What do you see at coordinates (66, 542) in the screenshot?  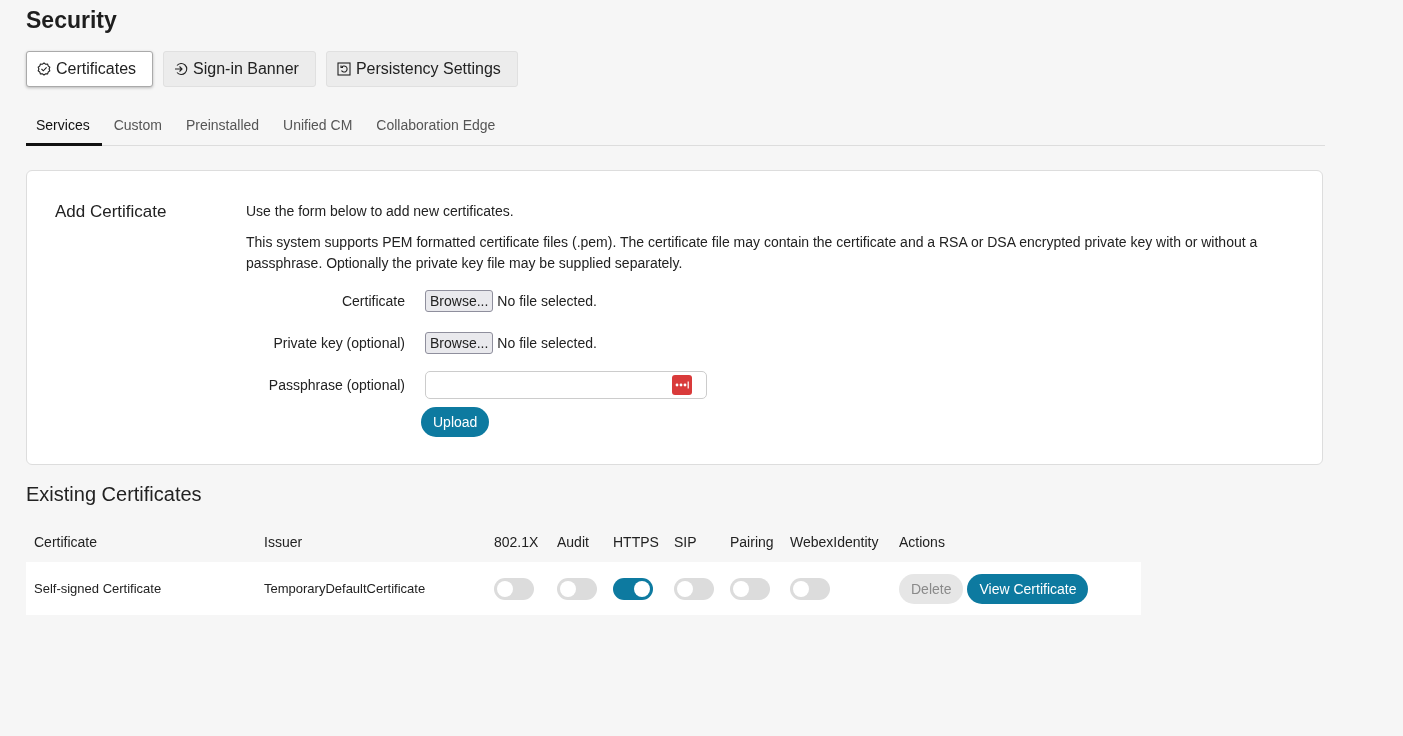 I see `column-header: Certificate` at bounding box center [66, 542].